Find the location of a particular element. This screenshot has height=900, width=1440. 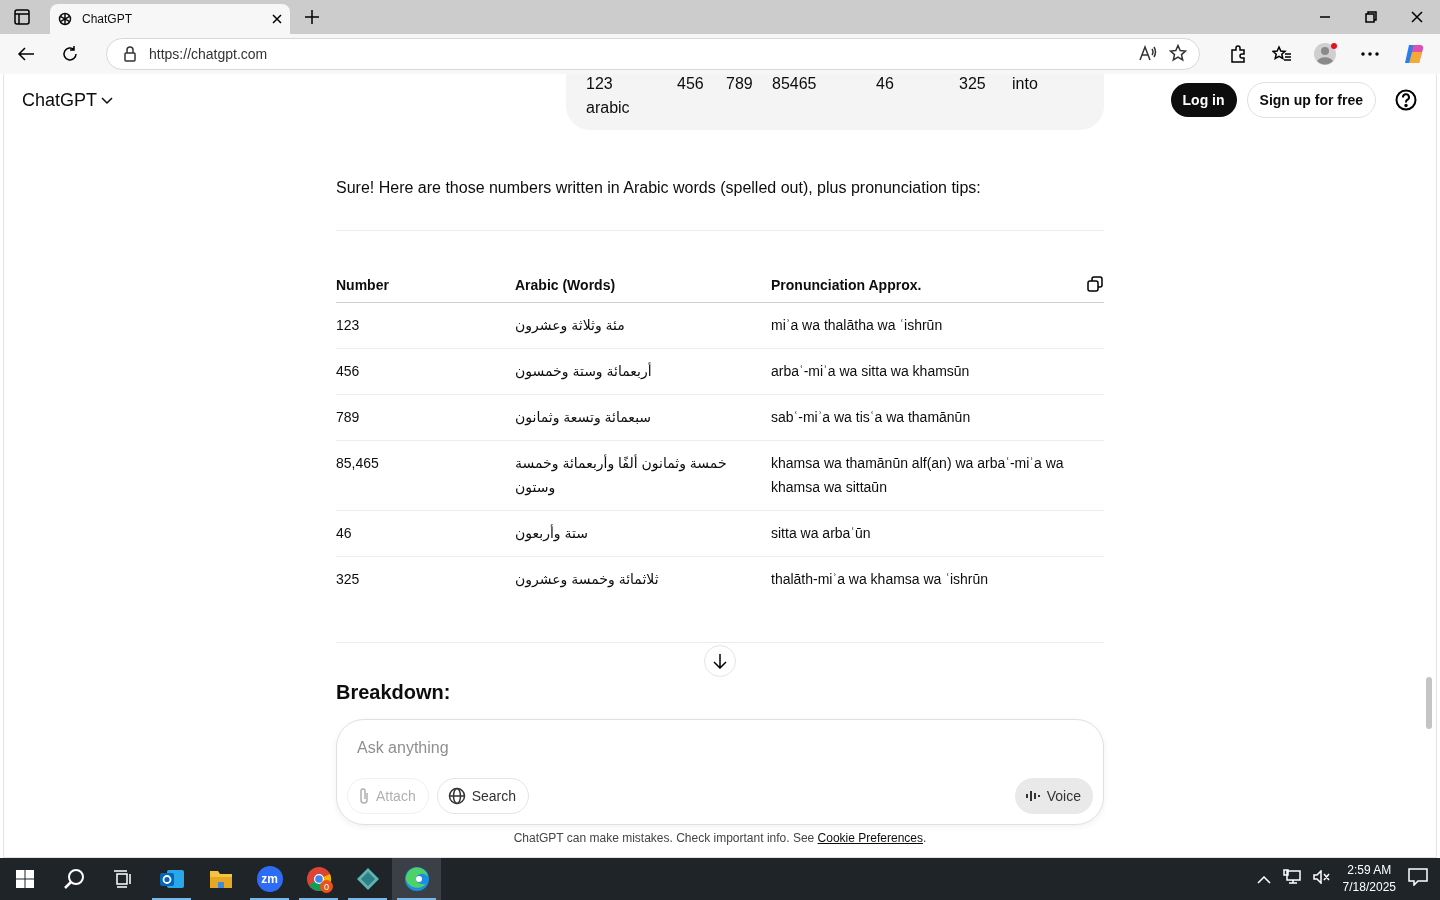

table-cell-text: arbaʿ-miʾa wa sitta wa khamsūn is located at coordinates (870, 371).